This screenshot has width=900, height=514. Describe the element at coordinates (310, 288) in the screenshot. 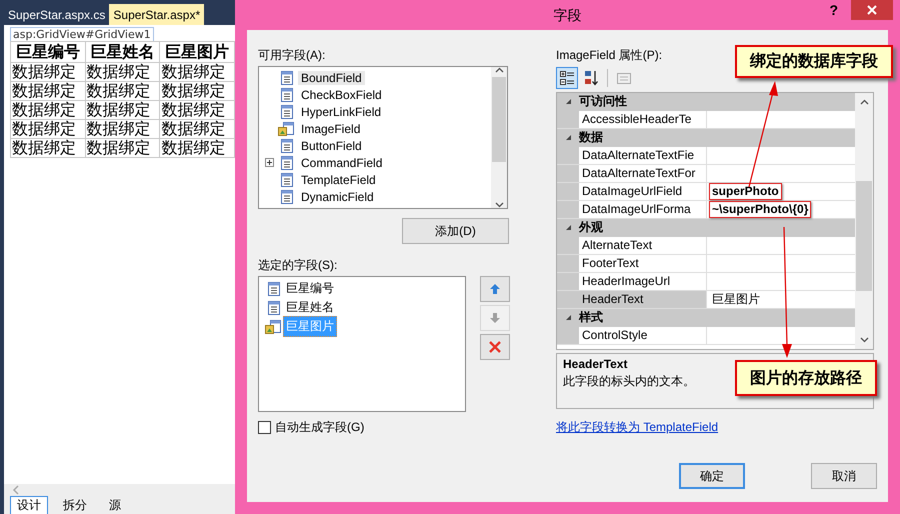

I see `list-item: 巨星编号` at that location.